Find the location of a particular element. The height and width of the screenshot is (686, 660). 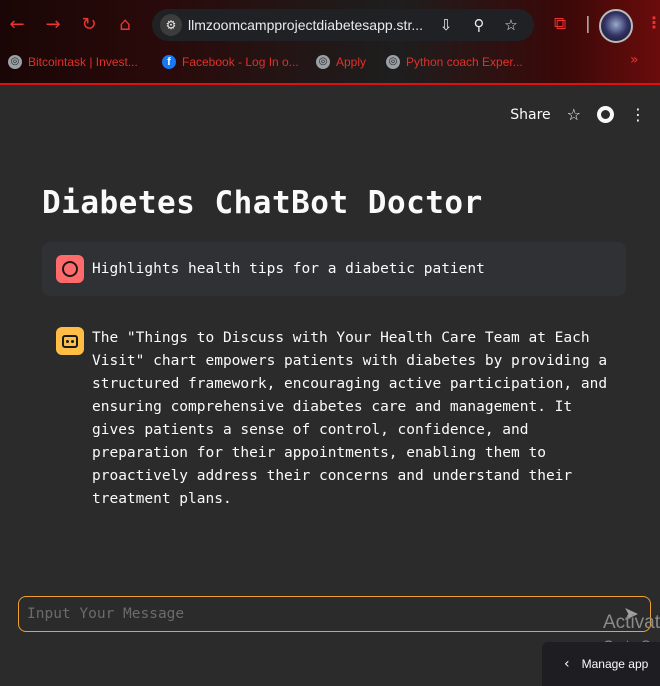

bookmark-apply: ◎ Apply is located at coordinates (341, 62).